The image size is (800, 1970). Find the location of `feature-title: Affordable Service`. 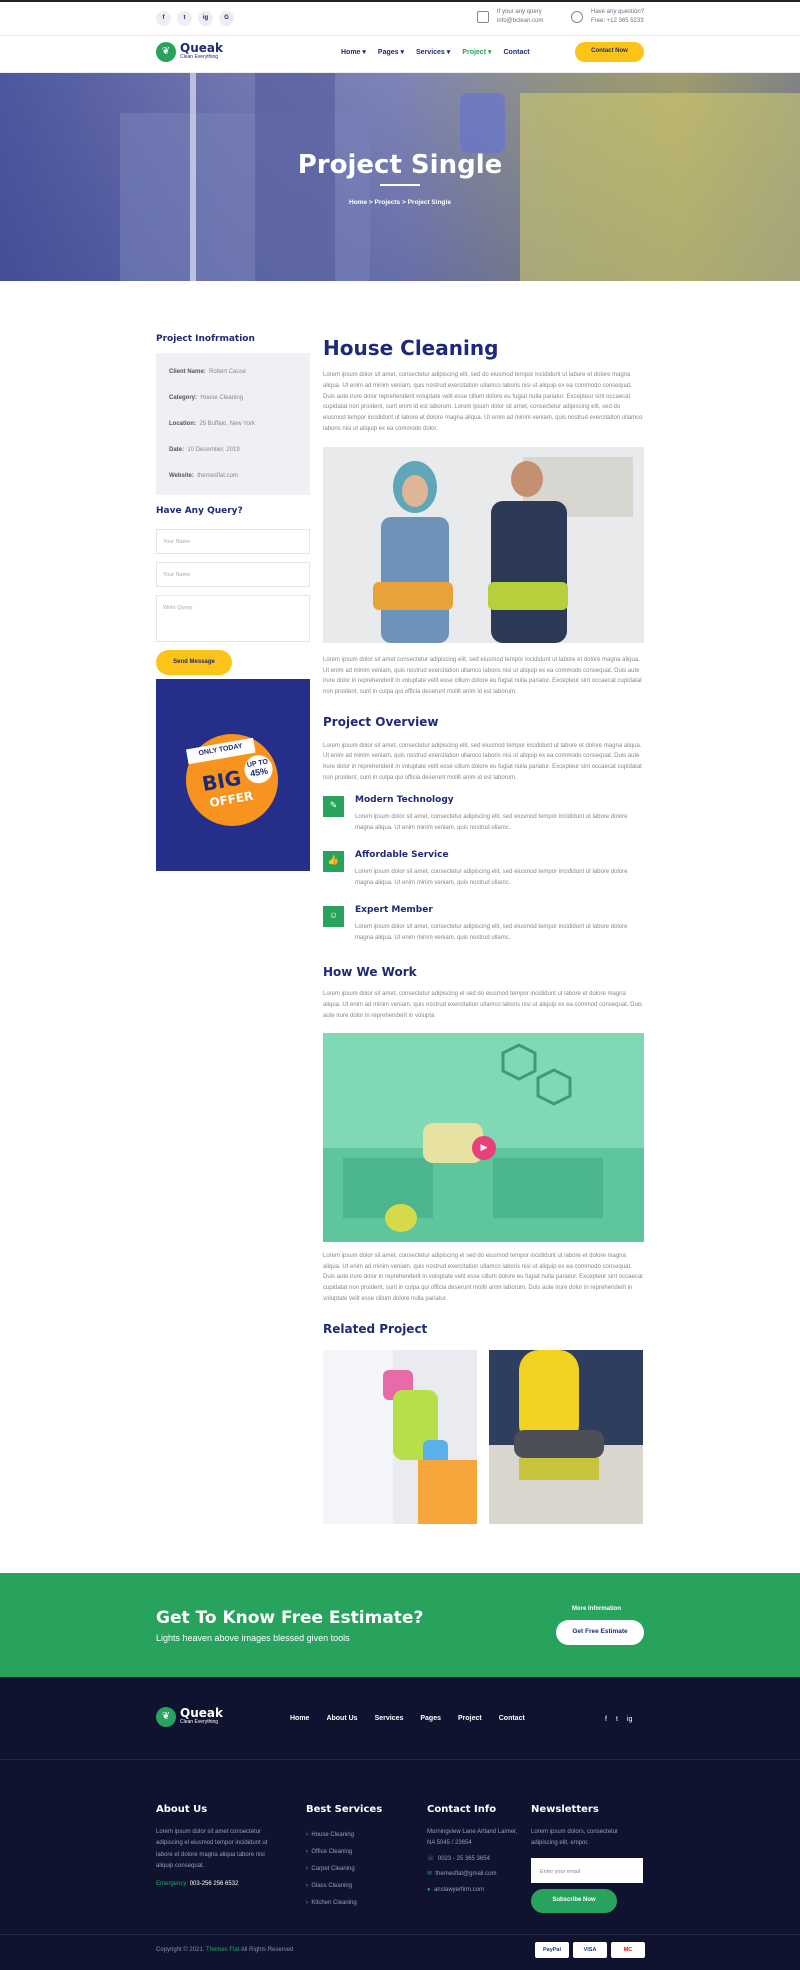

feature-title: Affordable Service is located at coordinates (402, 854).